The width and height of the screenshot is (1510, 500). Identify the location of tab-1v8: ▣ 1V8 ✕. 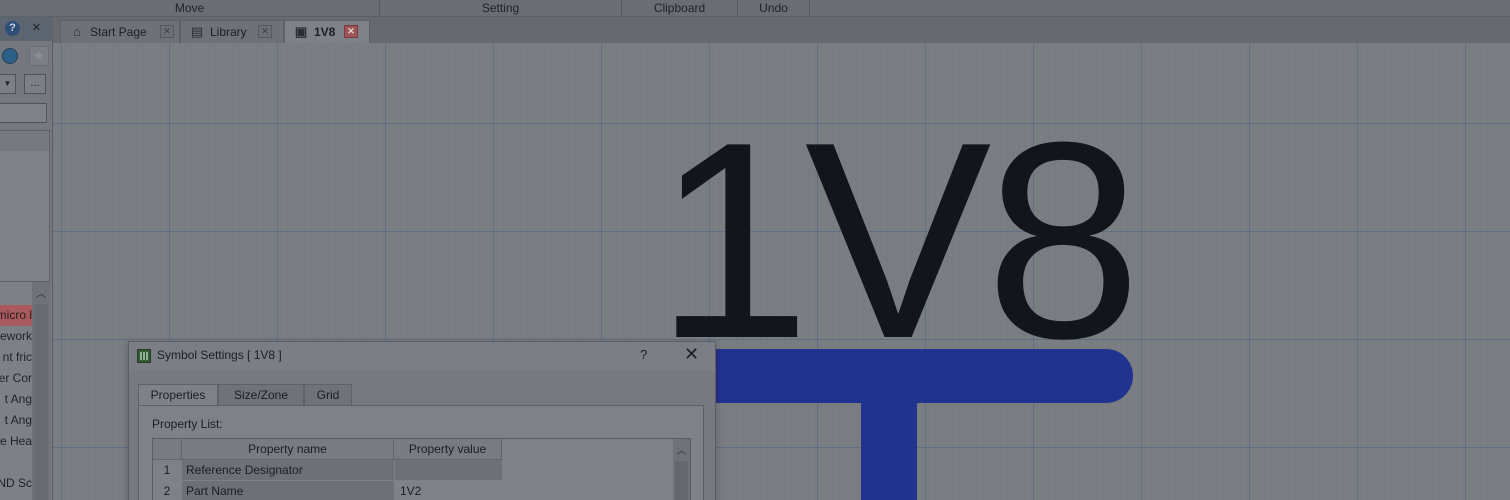
(327, 31).